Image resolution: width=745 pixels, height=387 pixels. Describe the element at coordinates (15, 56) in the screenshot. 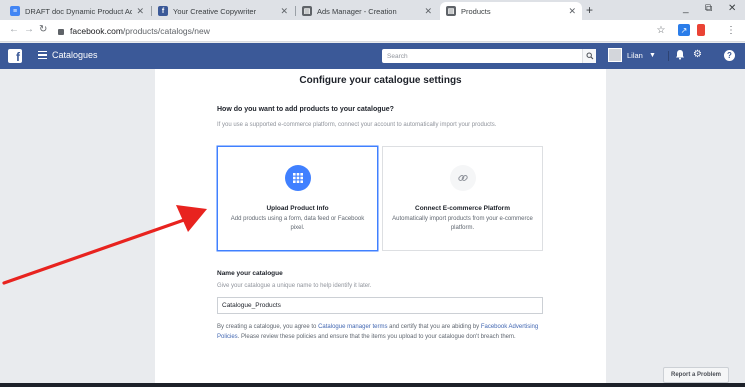

I see `facebook-logo-icon: f` at that location.